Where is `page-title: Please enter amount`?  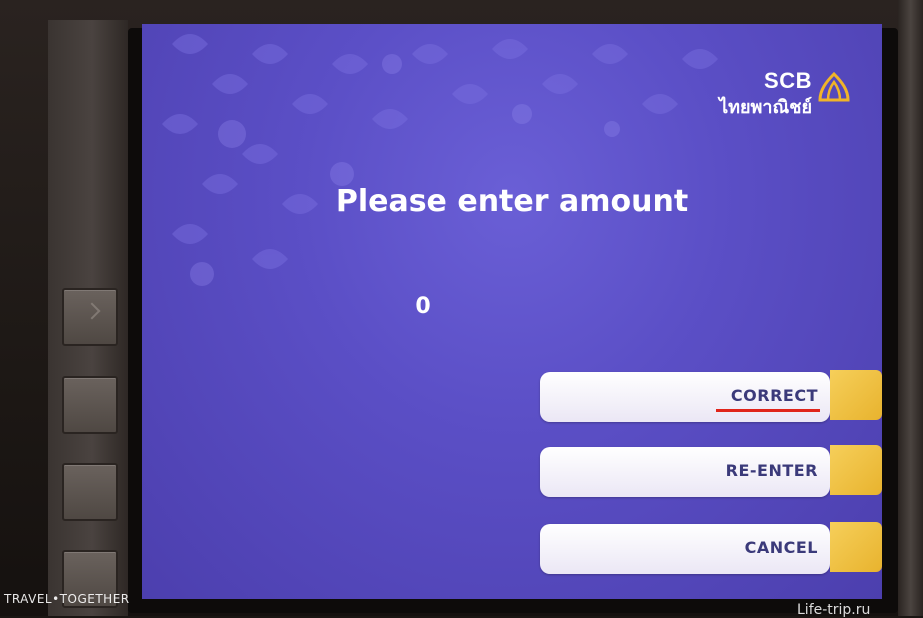 page-title: Please enter amount is located at coordinates (512, 201).